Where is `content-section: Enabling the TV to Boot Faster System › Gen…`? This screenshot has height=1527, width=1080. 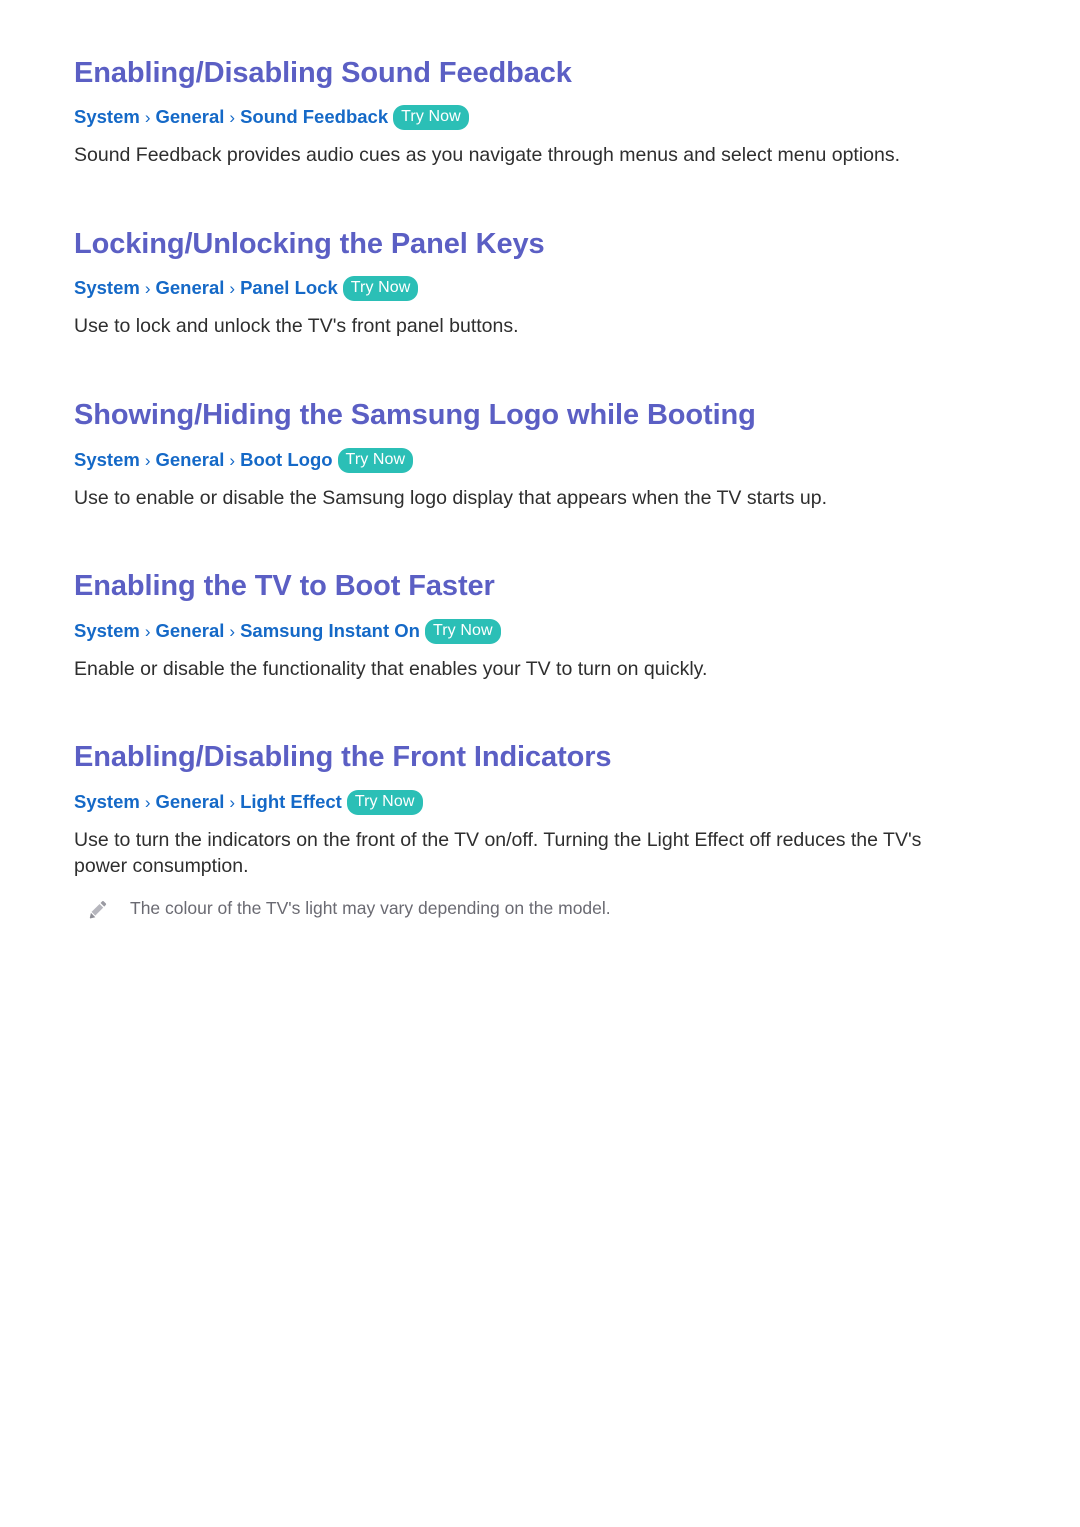
content-section: Enabling the TV to Boot Faster System › Gen… is located at coordinates (540, 625).